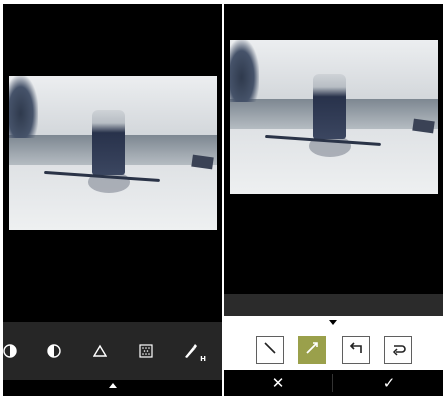 This screenshot has width=445, height=400. I want to click on arrow-line-option-button, so click(312, 350).